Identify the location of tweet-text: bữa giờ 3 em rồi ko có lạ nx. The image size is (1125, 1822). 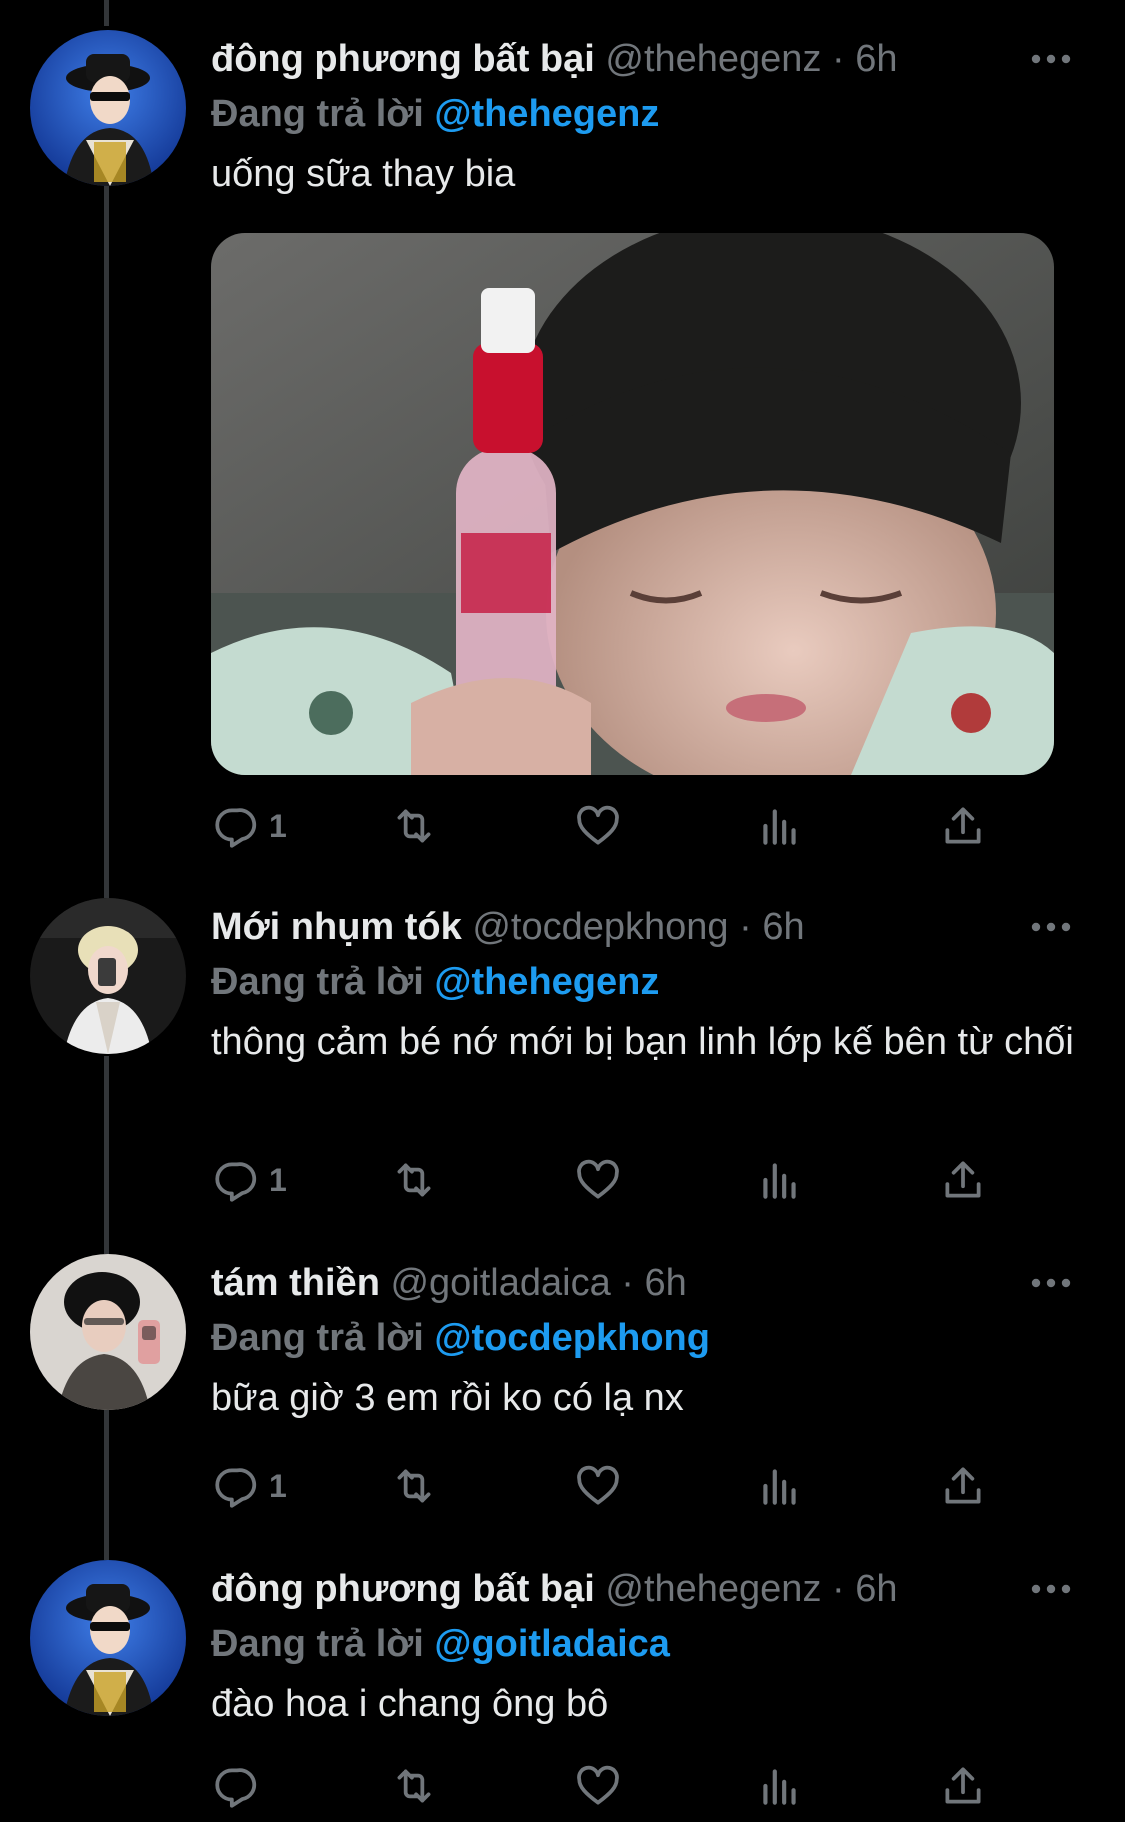
(447, 1398).